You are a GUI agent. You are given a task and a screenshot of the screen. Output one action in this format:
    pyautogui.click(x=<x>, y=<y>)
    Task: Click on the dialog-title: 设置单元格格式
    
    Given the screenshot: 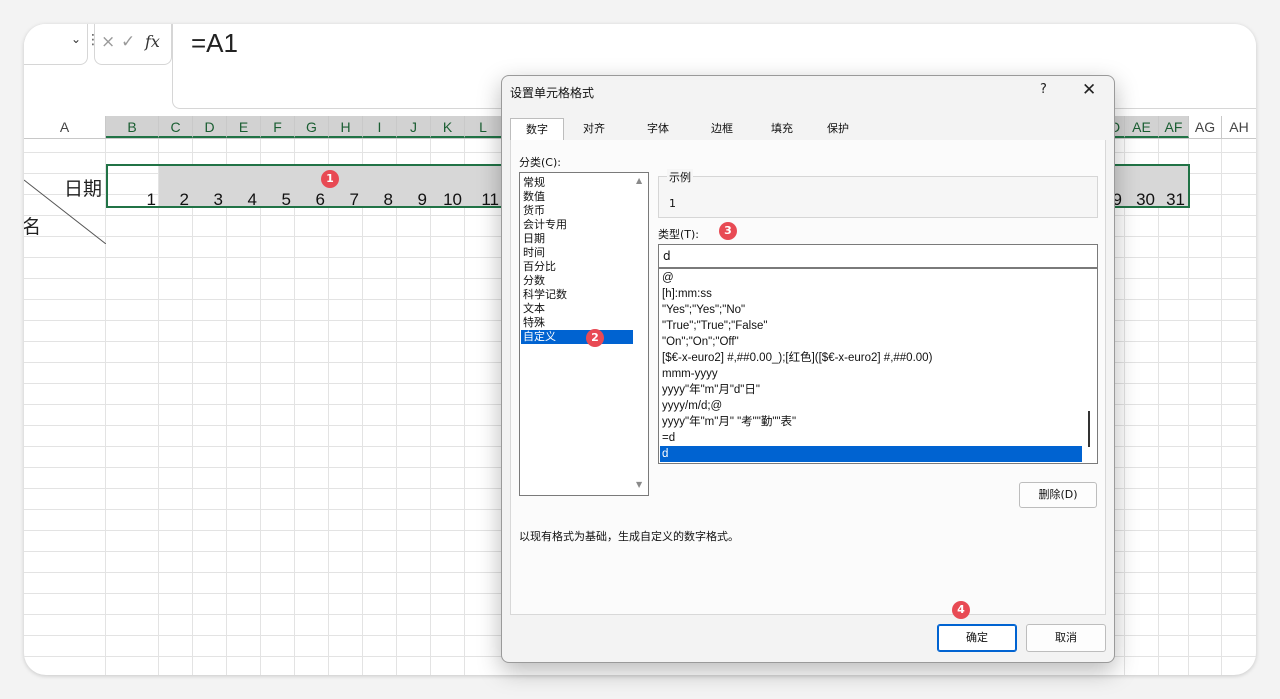 What is the action you would take?
    pyautogui.click(x=552, y=93)
    